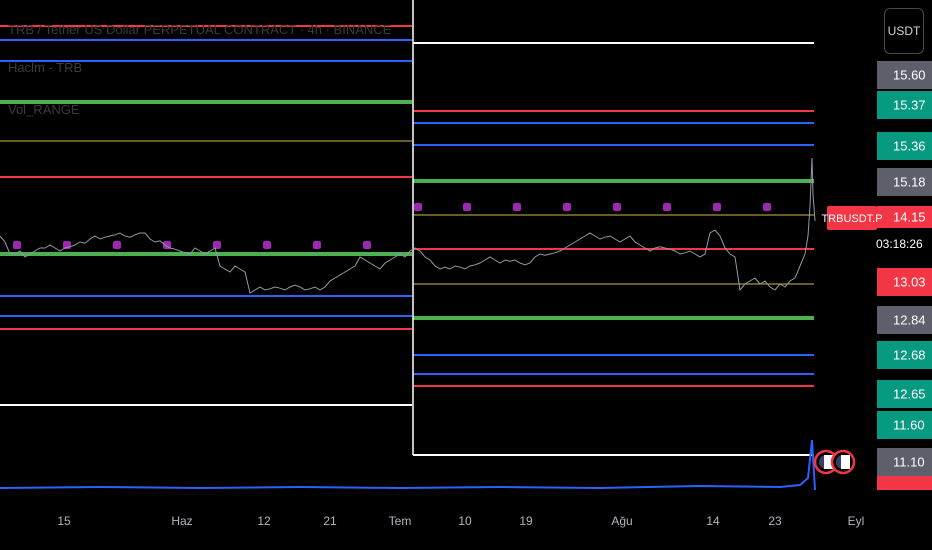 This screenshot has height=550, width=932. I want to click on x-tick-label: Tem, so click(400, 521).